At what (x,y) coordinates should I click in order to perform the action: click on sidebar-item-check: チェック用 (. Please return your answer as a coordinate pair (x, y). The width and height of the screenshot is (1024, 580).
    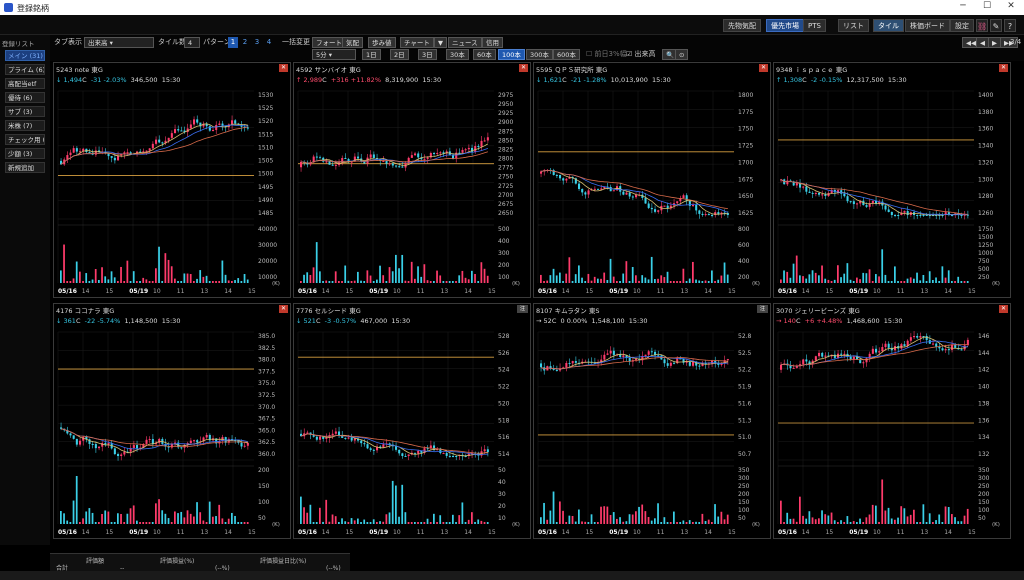
    Looking at the image, I should click on (25, 139).